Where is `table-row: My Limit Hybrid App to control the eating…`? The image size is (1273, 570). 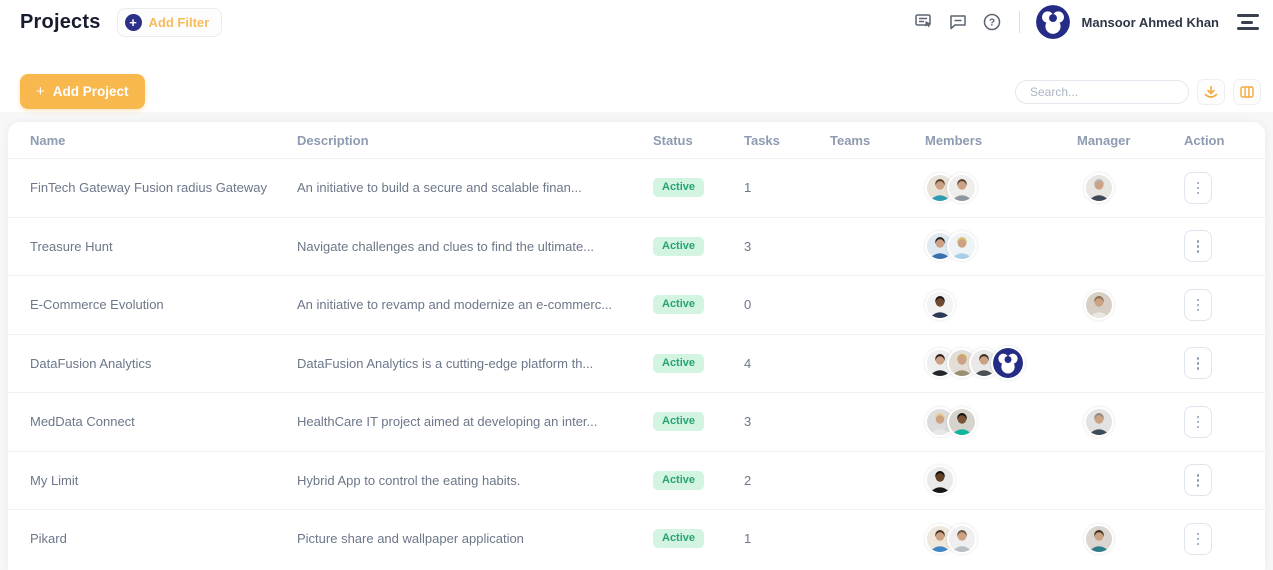
table-row: My Limit Hybrid App to control the eating… is located at coordinates (636, 480).